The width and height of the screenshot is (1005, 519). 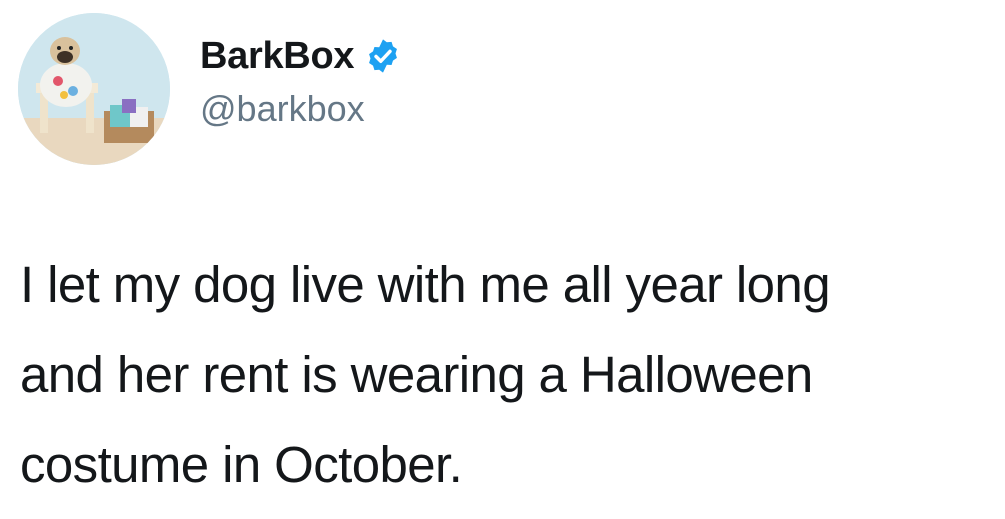 What do you see at coordinates (277, 56) in the screenshot?
I see `author-display-name: BarkBox` at bounding box center [277, 56].